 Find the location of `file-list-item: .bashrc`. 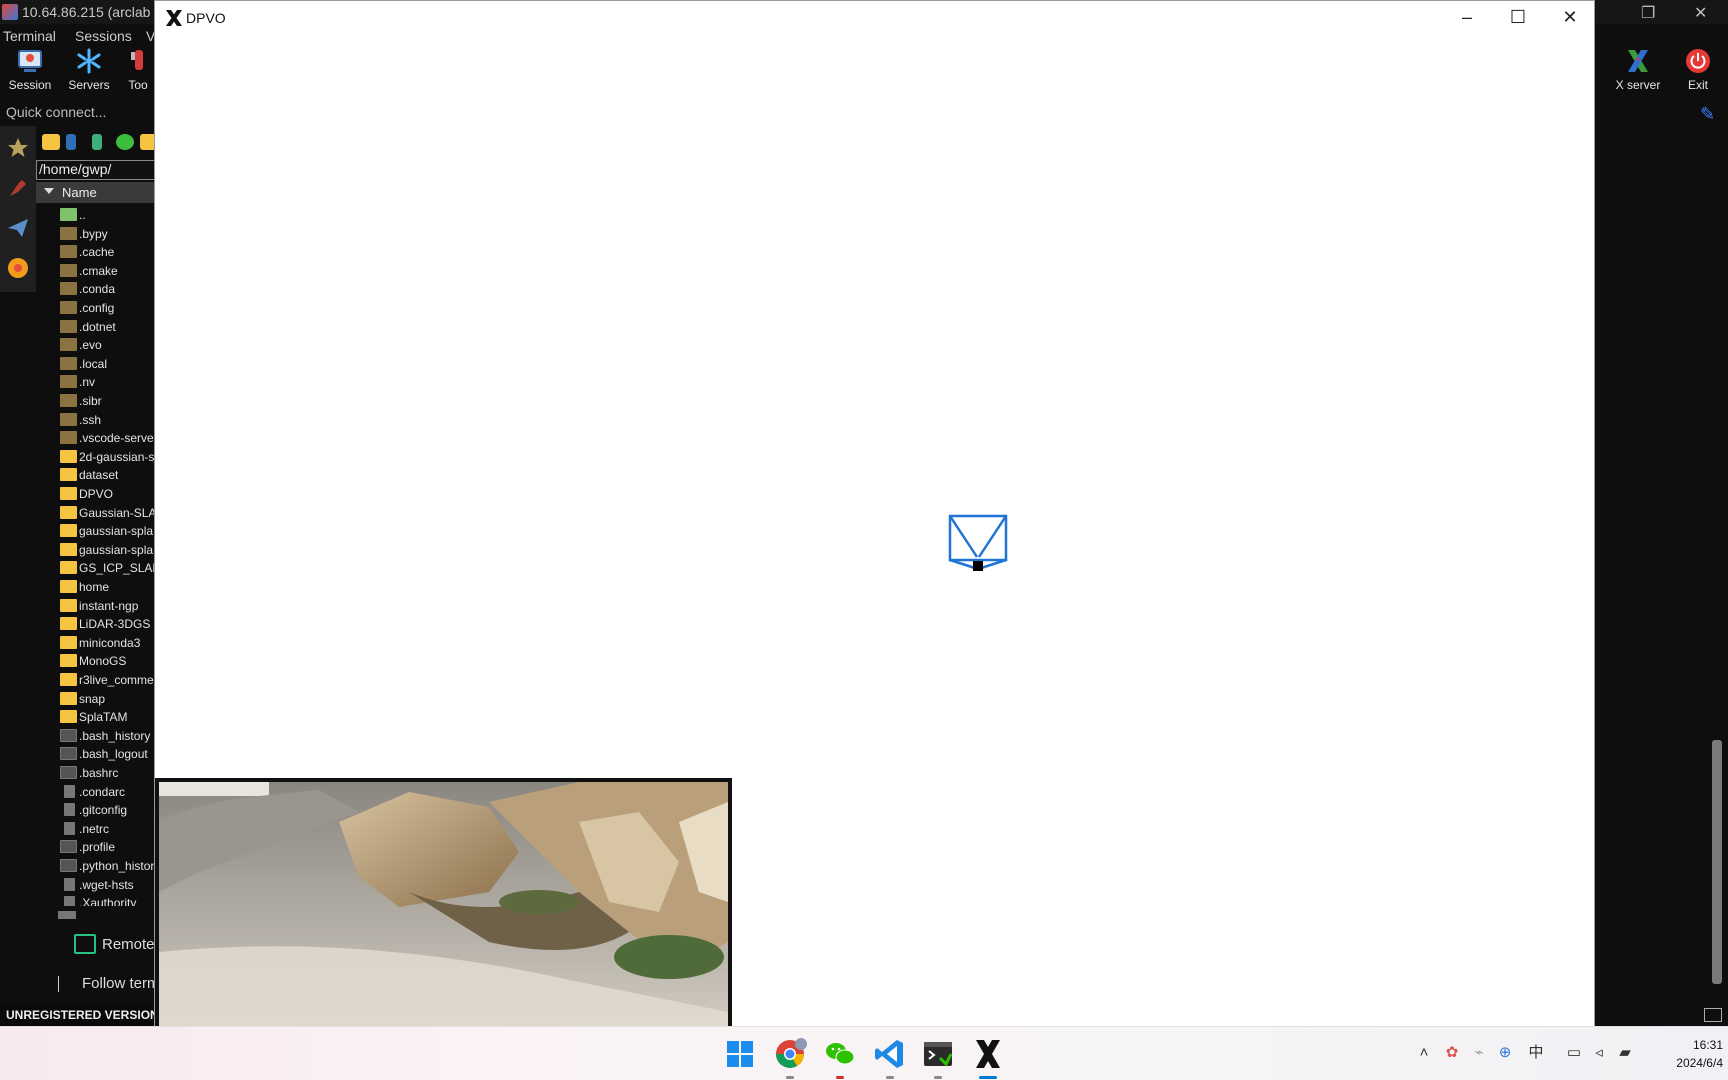

file-list-item: .bashrc is located at coordinates (107, 773).